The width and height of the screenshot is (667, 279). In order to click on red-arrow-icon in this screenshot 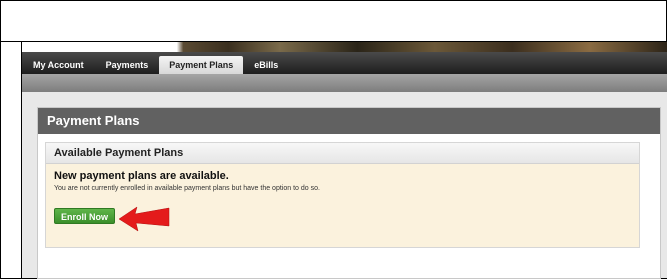, I will do `click(144, 219)`.